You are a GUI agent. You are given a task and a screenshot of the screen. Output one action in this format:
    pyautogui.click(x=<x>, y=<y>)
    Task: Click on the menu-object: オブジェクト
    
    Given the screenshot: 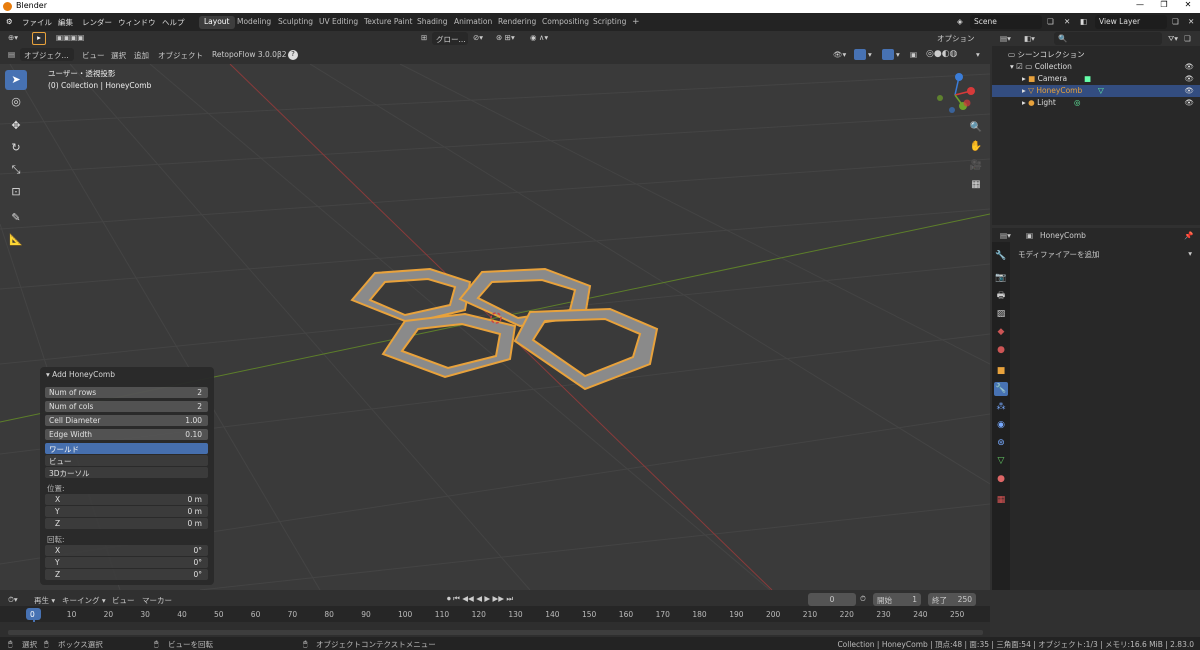 What is the action you would take?
    pyautogui.click(x=180, y=55)
    